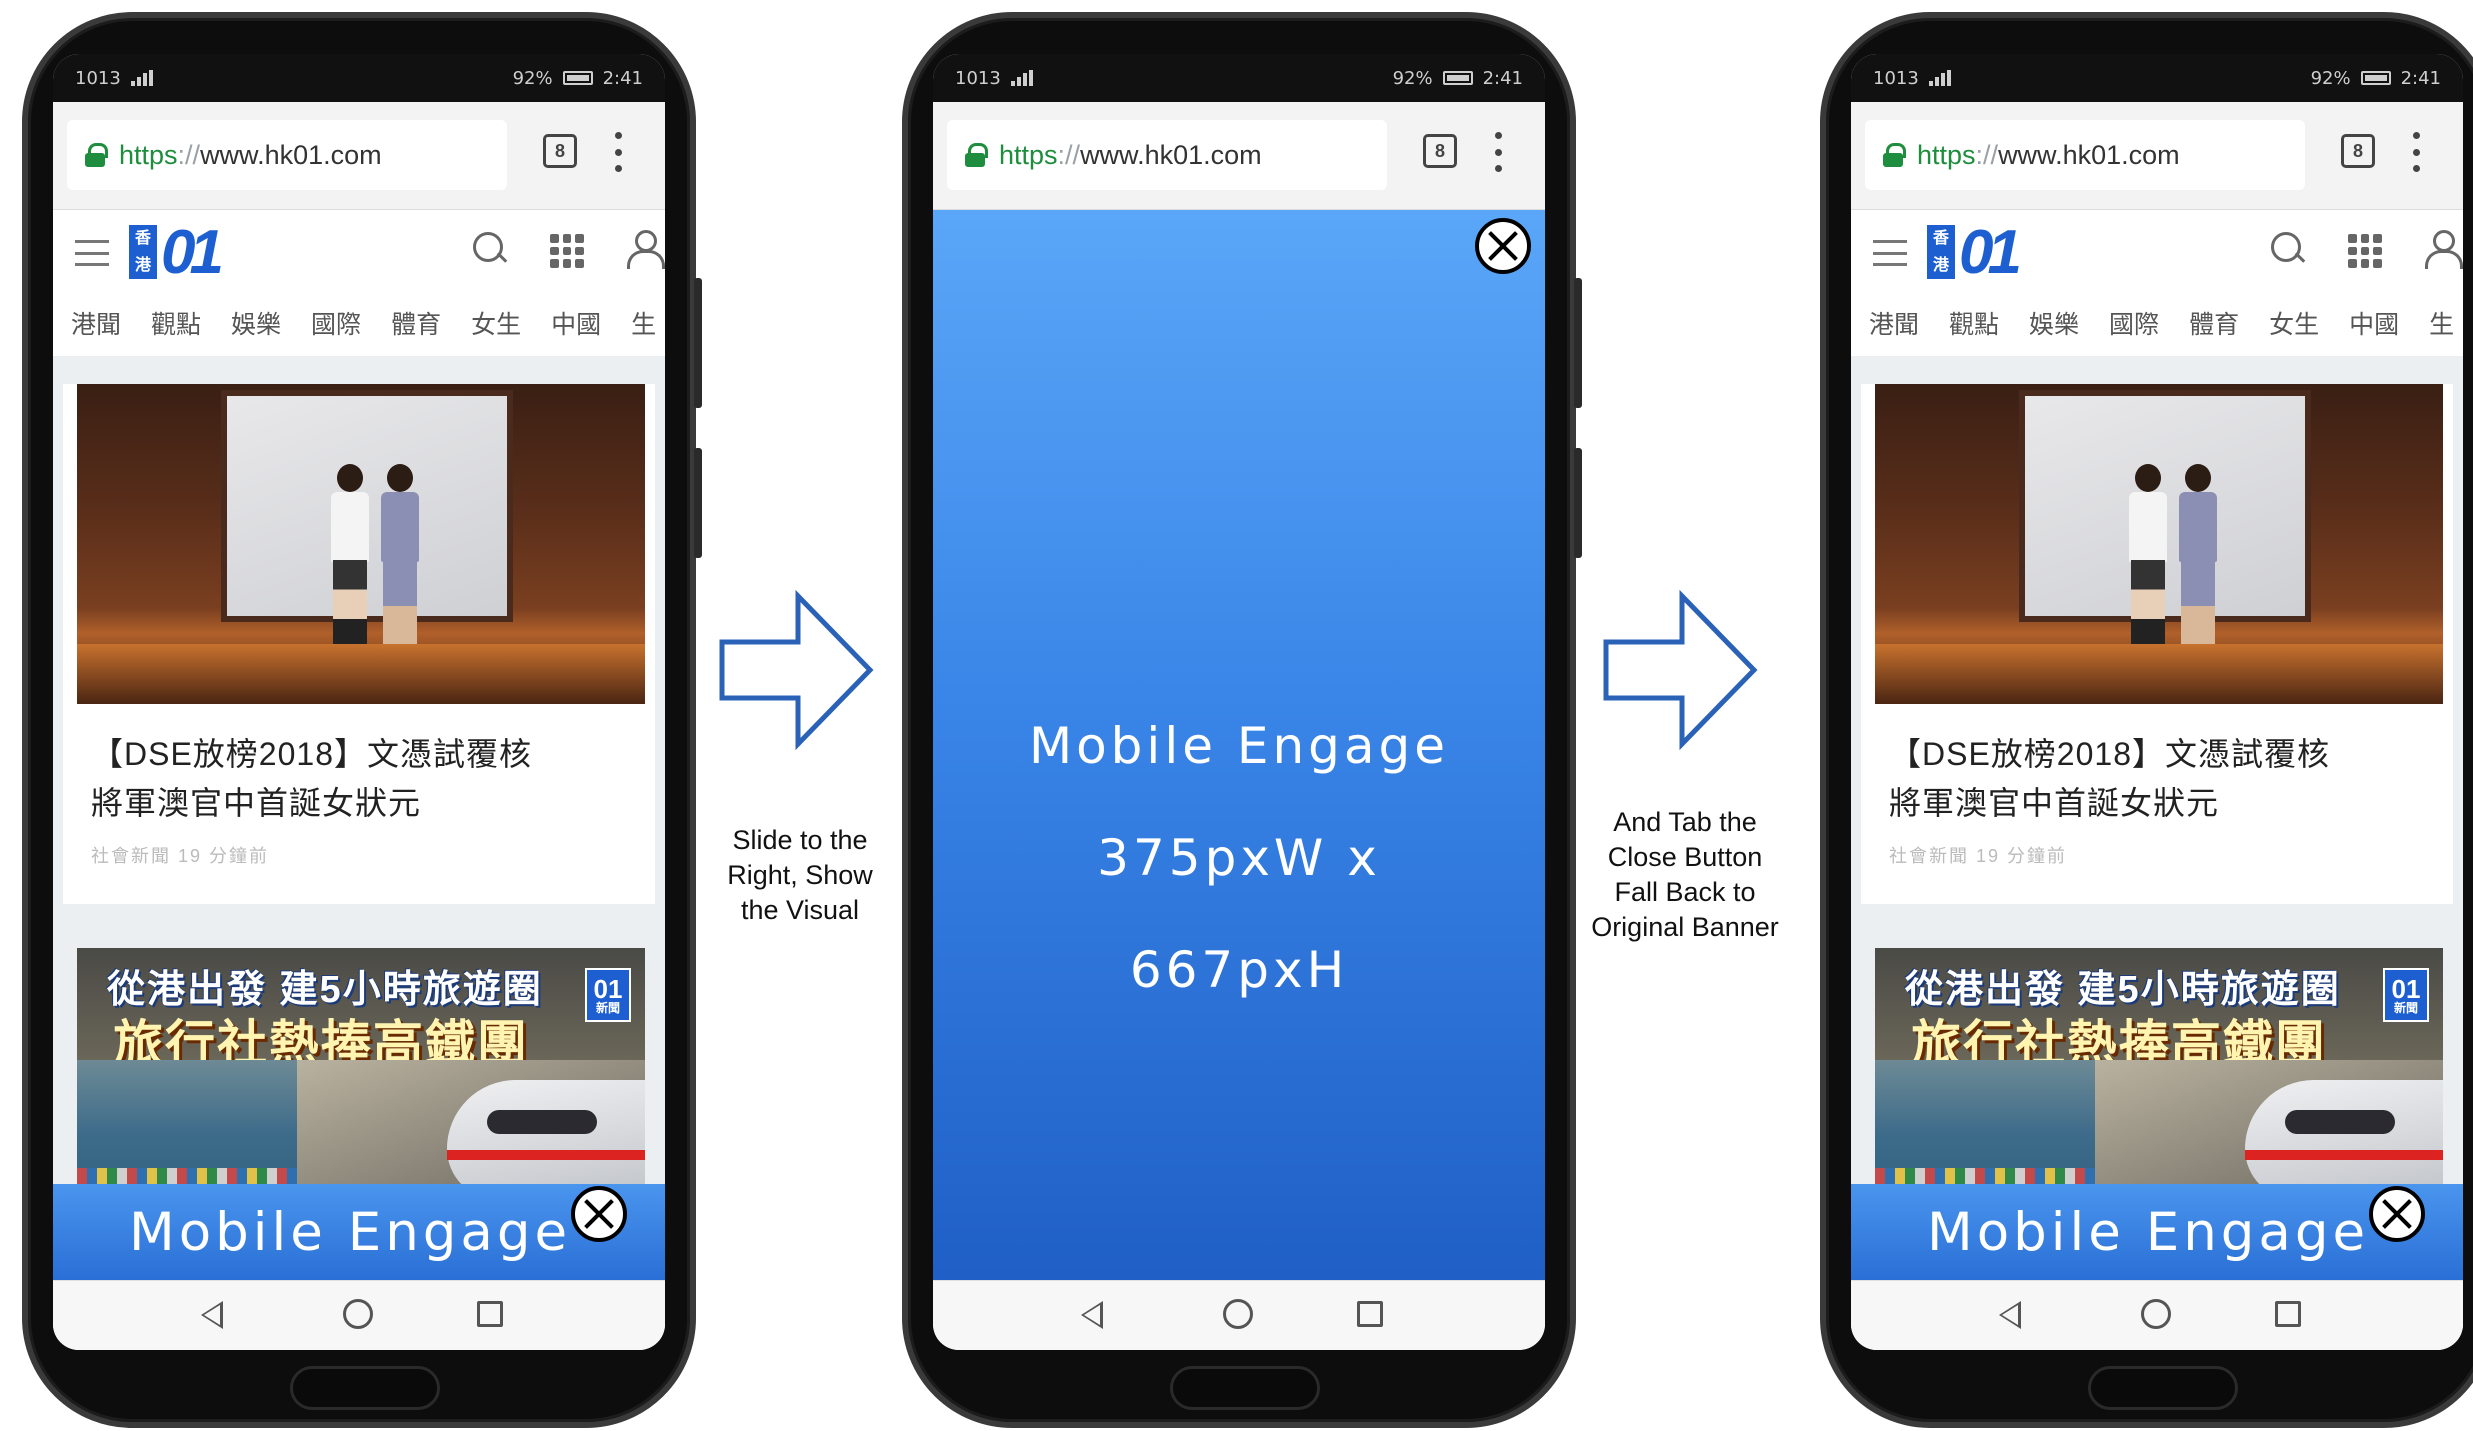 This screenshot has height=1431, width=2473. What do you see at coordinates (1946, 154) in the screenshot?
I see `url-scheme: https` at bounding box center [1946, 154].